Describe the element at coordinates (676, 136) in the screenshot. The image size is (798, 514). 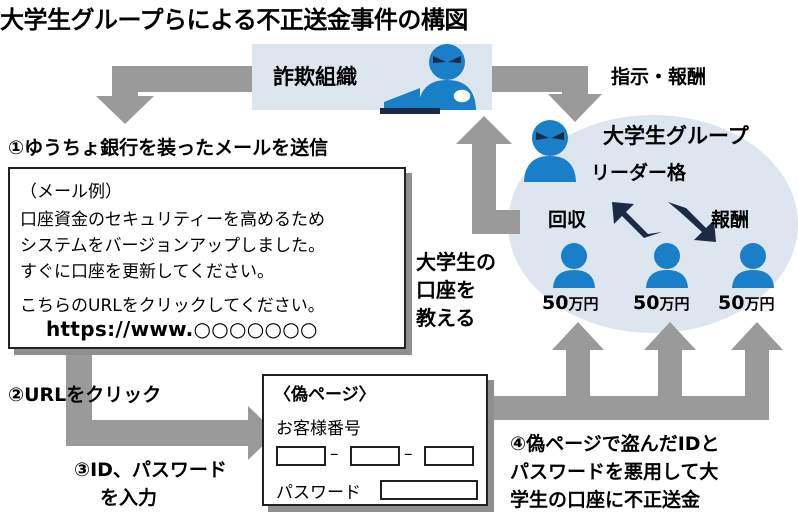
I see `student-group-title: 大学生グループ` at that location.